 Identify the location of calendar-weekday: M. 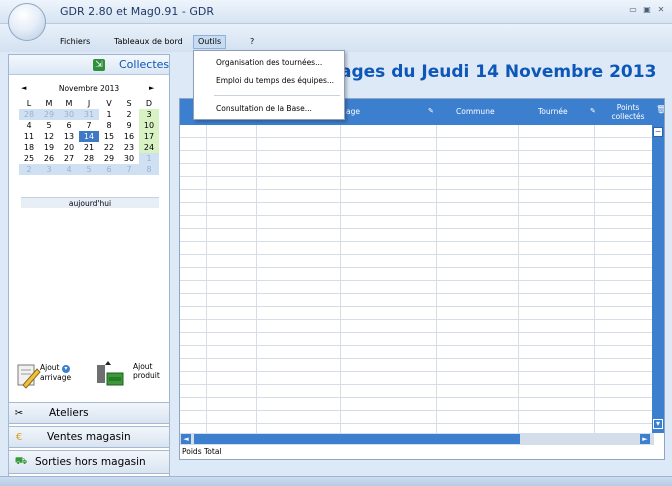
(69, 103).